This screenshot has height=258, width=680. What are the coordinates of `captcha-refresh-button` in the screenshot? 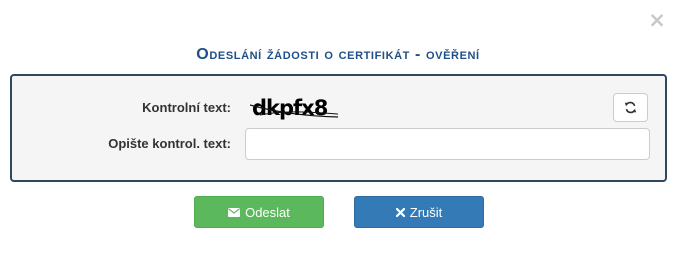 It's located at (630, 107).